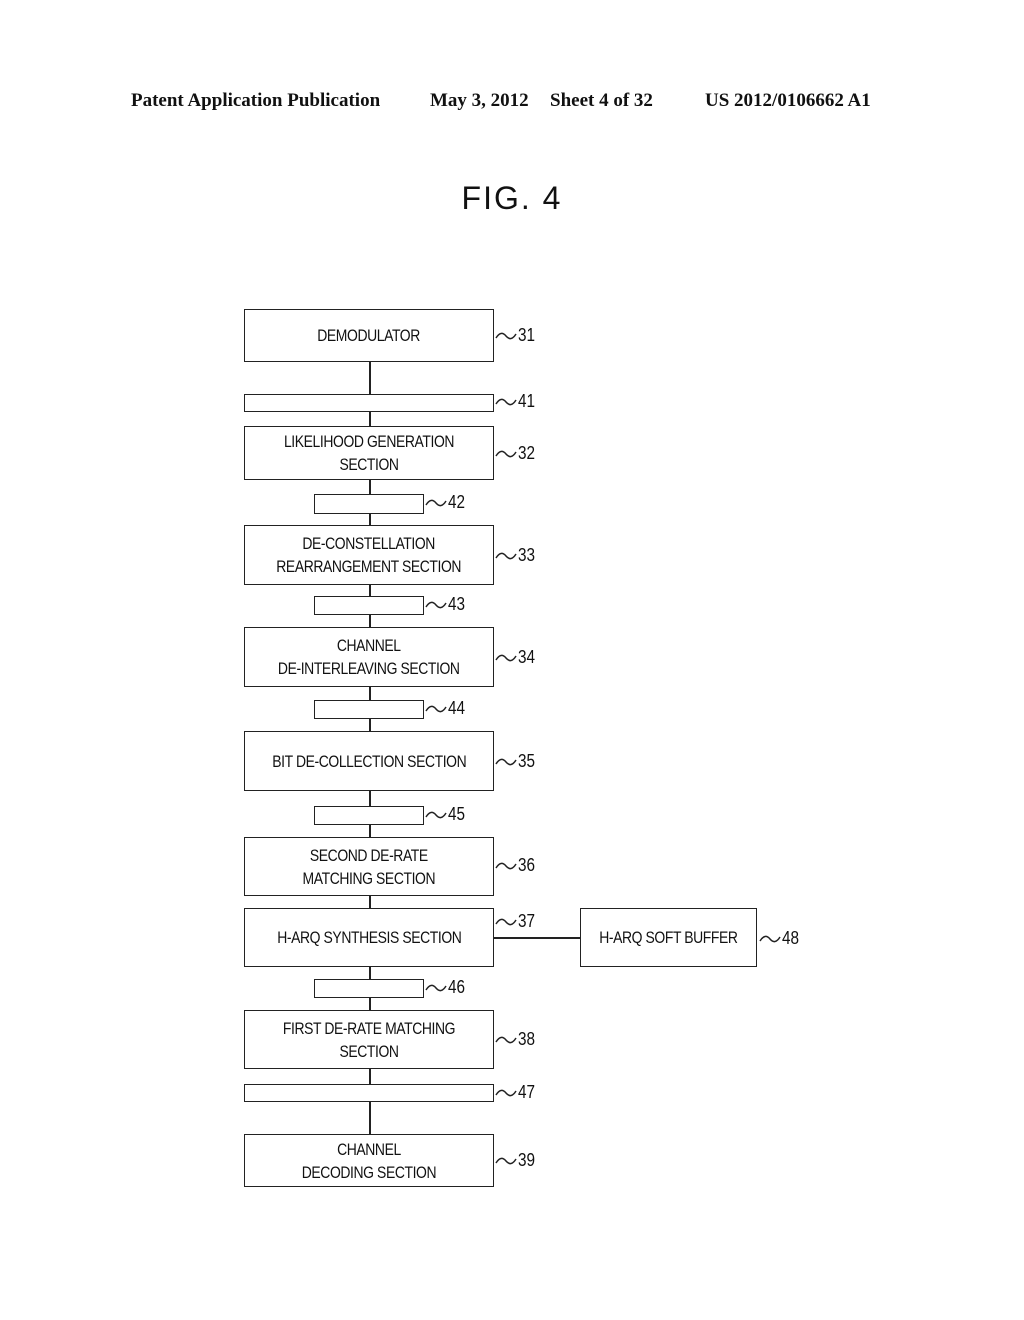  I want to click on ref-41: 41, so click(516, 401).